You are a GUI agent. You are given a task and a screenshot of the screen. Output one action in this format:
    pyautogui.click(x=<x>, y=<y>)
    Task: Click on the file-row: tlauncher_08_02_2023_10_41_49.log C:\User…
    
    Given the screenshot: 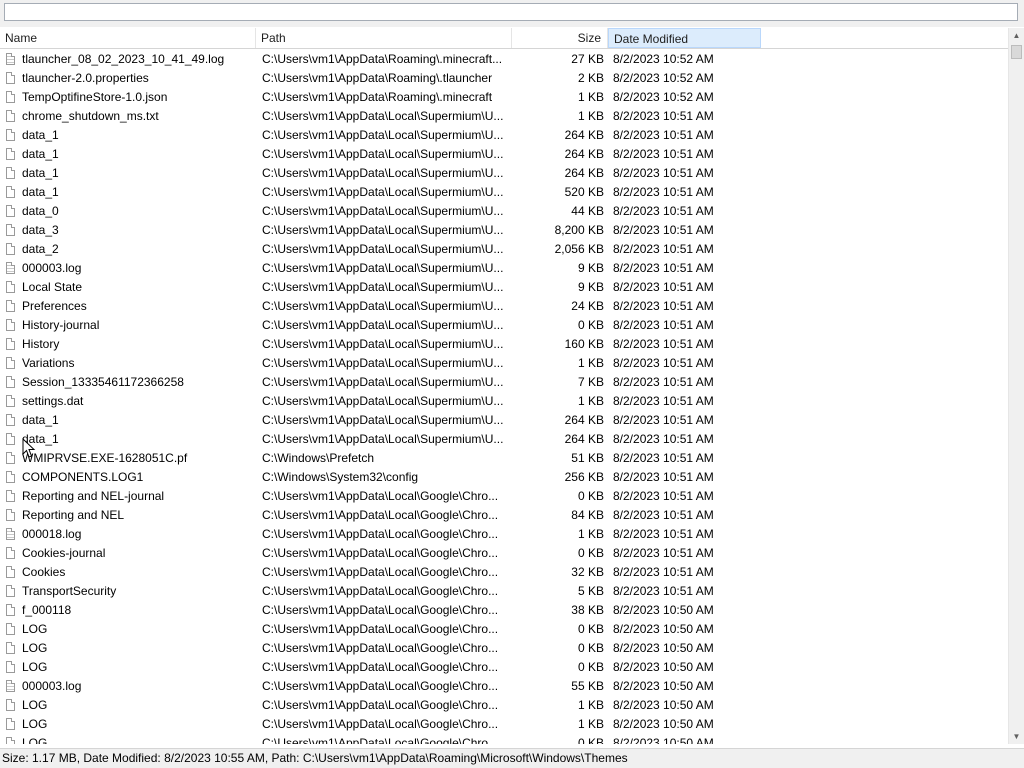 What is the action you would take?
    pyautogui.click(x=504, y=59)
    